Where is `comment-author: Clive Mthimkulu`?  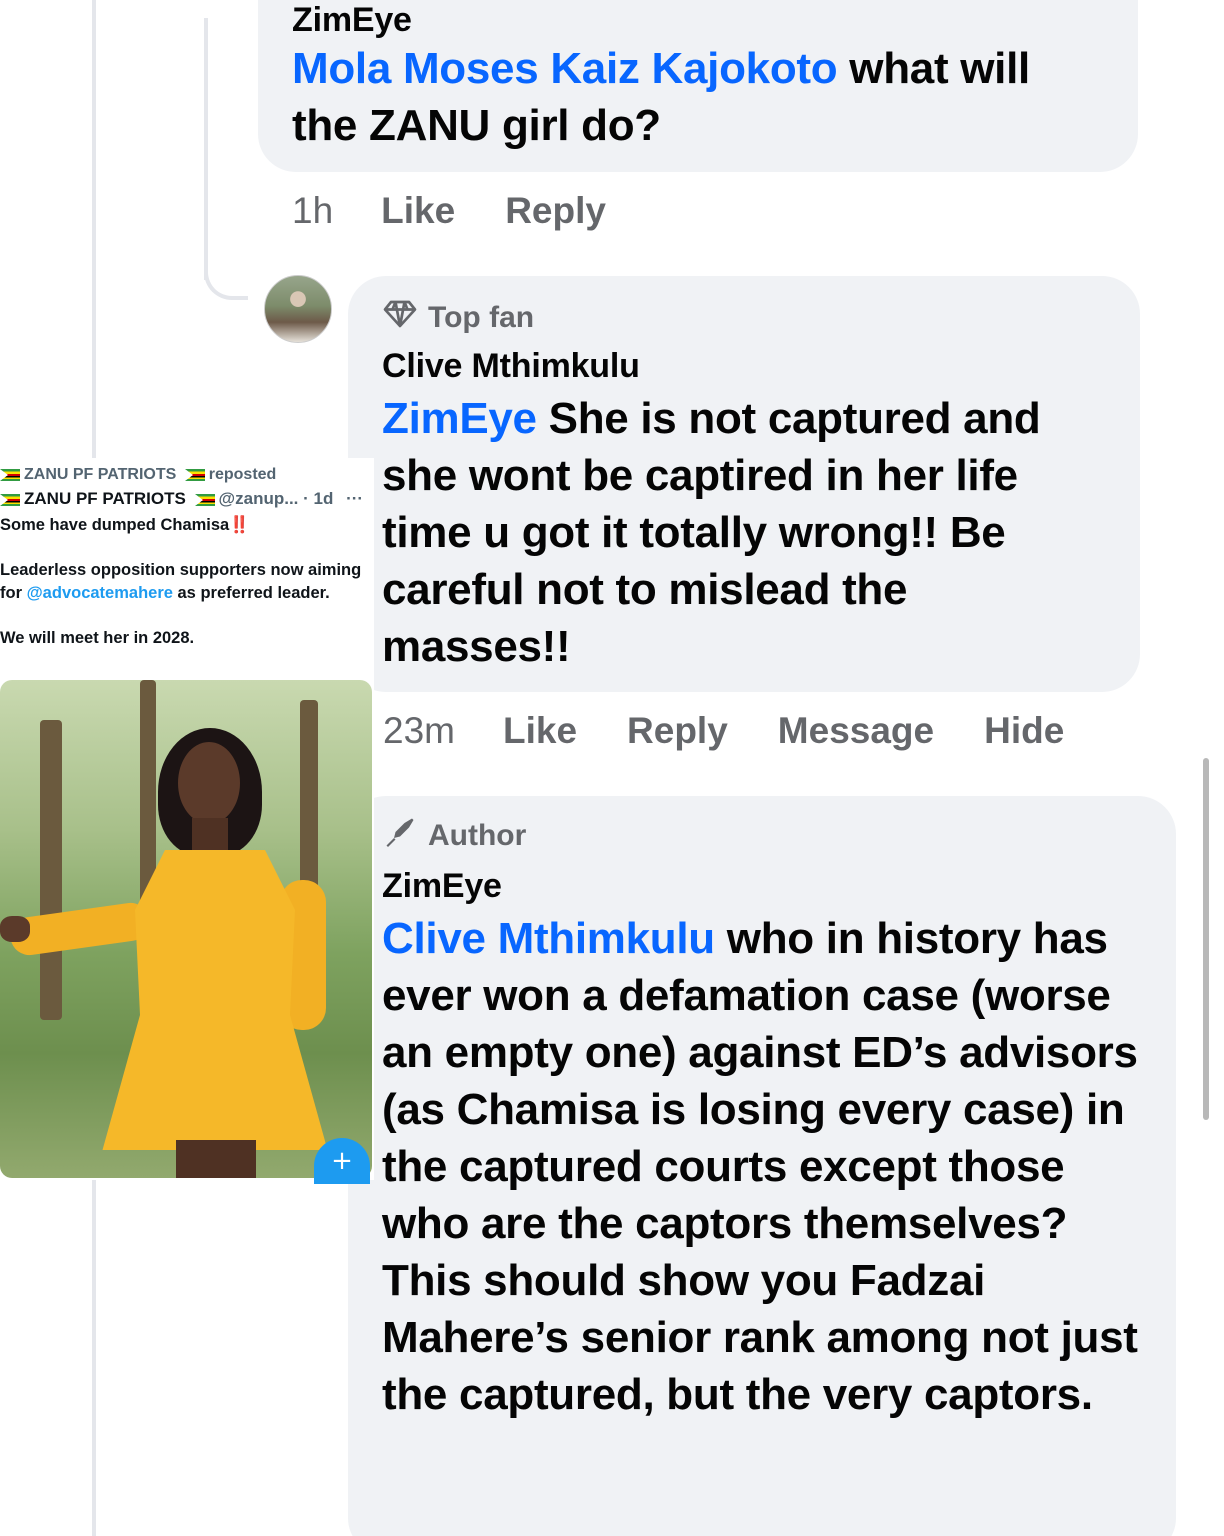 comment-author: Clive Mthimkulu is located at coordinates (744, 366).